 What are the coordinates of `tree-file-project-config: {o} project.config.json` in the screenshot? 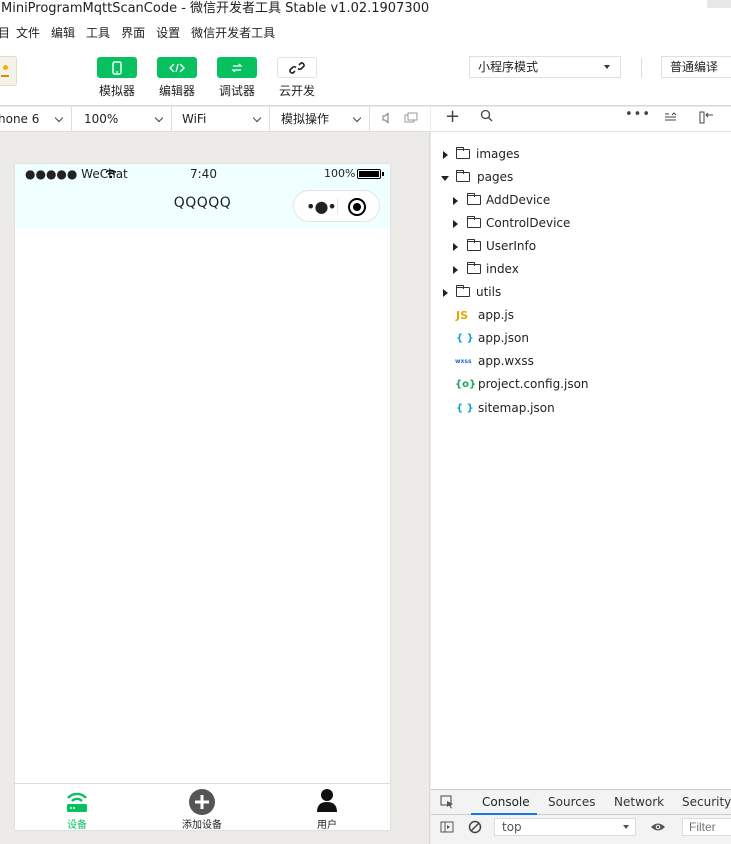 It's located at (581, 384).